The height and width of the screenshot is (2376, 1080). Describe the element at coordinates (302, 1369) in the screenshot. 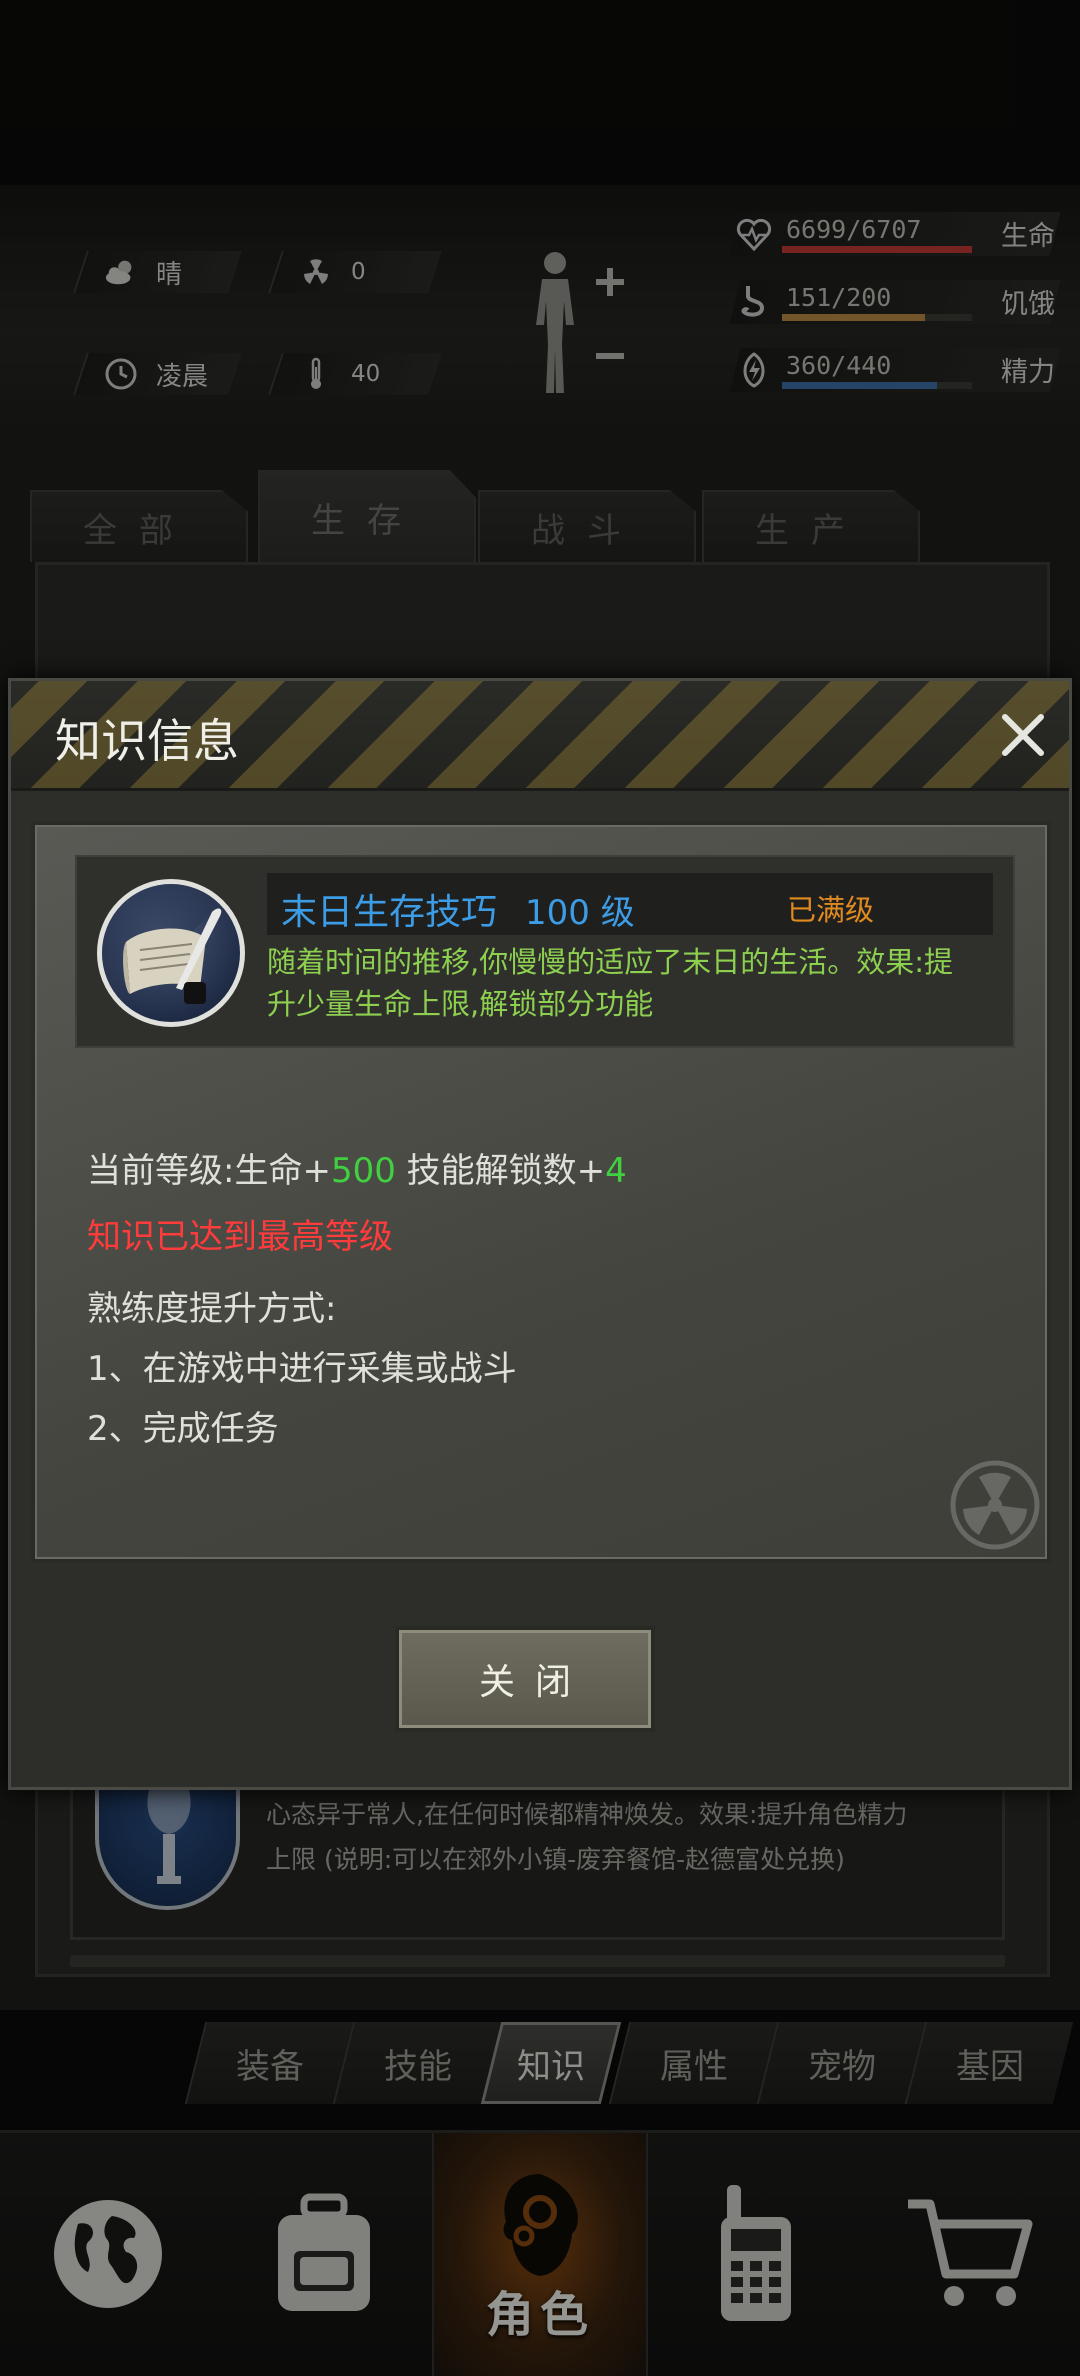

I see `method-item-1: 1、在游戏中进行采集或战斗` at that location.